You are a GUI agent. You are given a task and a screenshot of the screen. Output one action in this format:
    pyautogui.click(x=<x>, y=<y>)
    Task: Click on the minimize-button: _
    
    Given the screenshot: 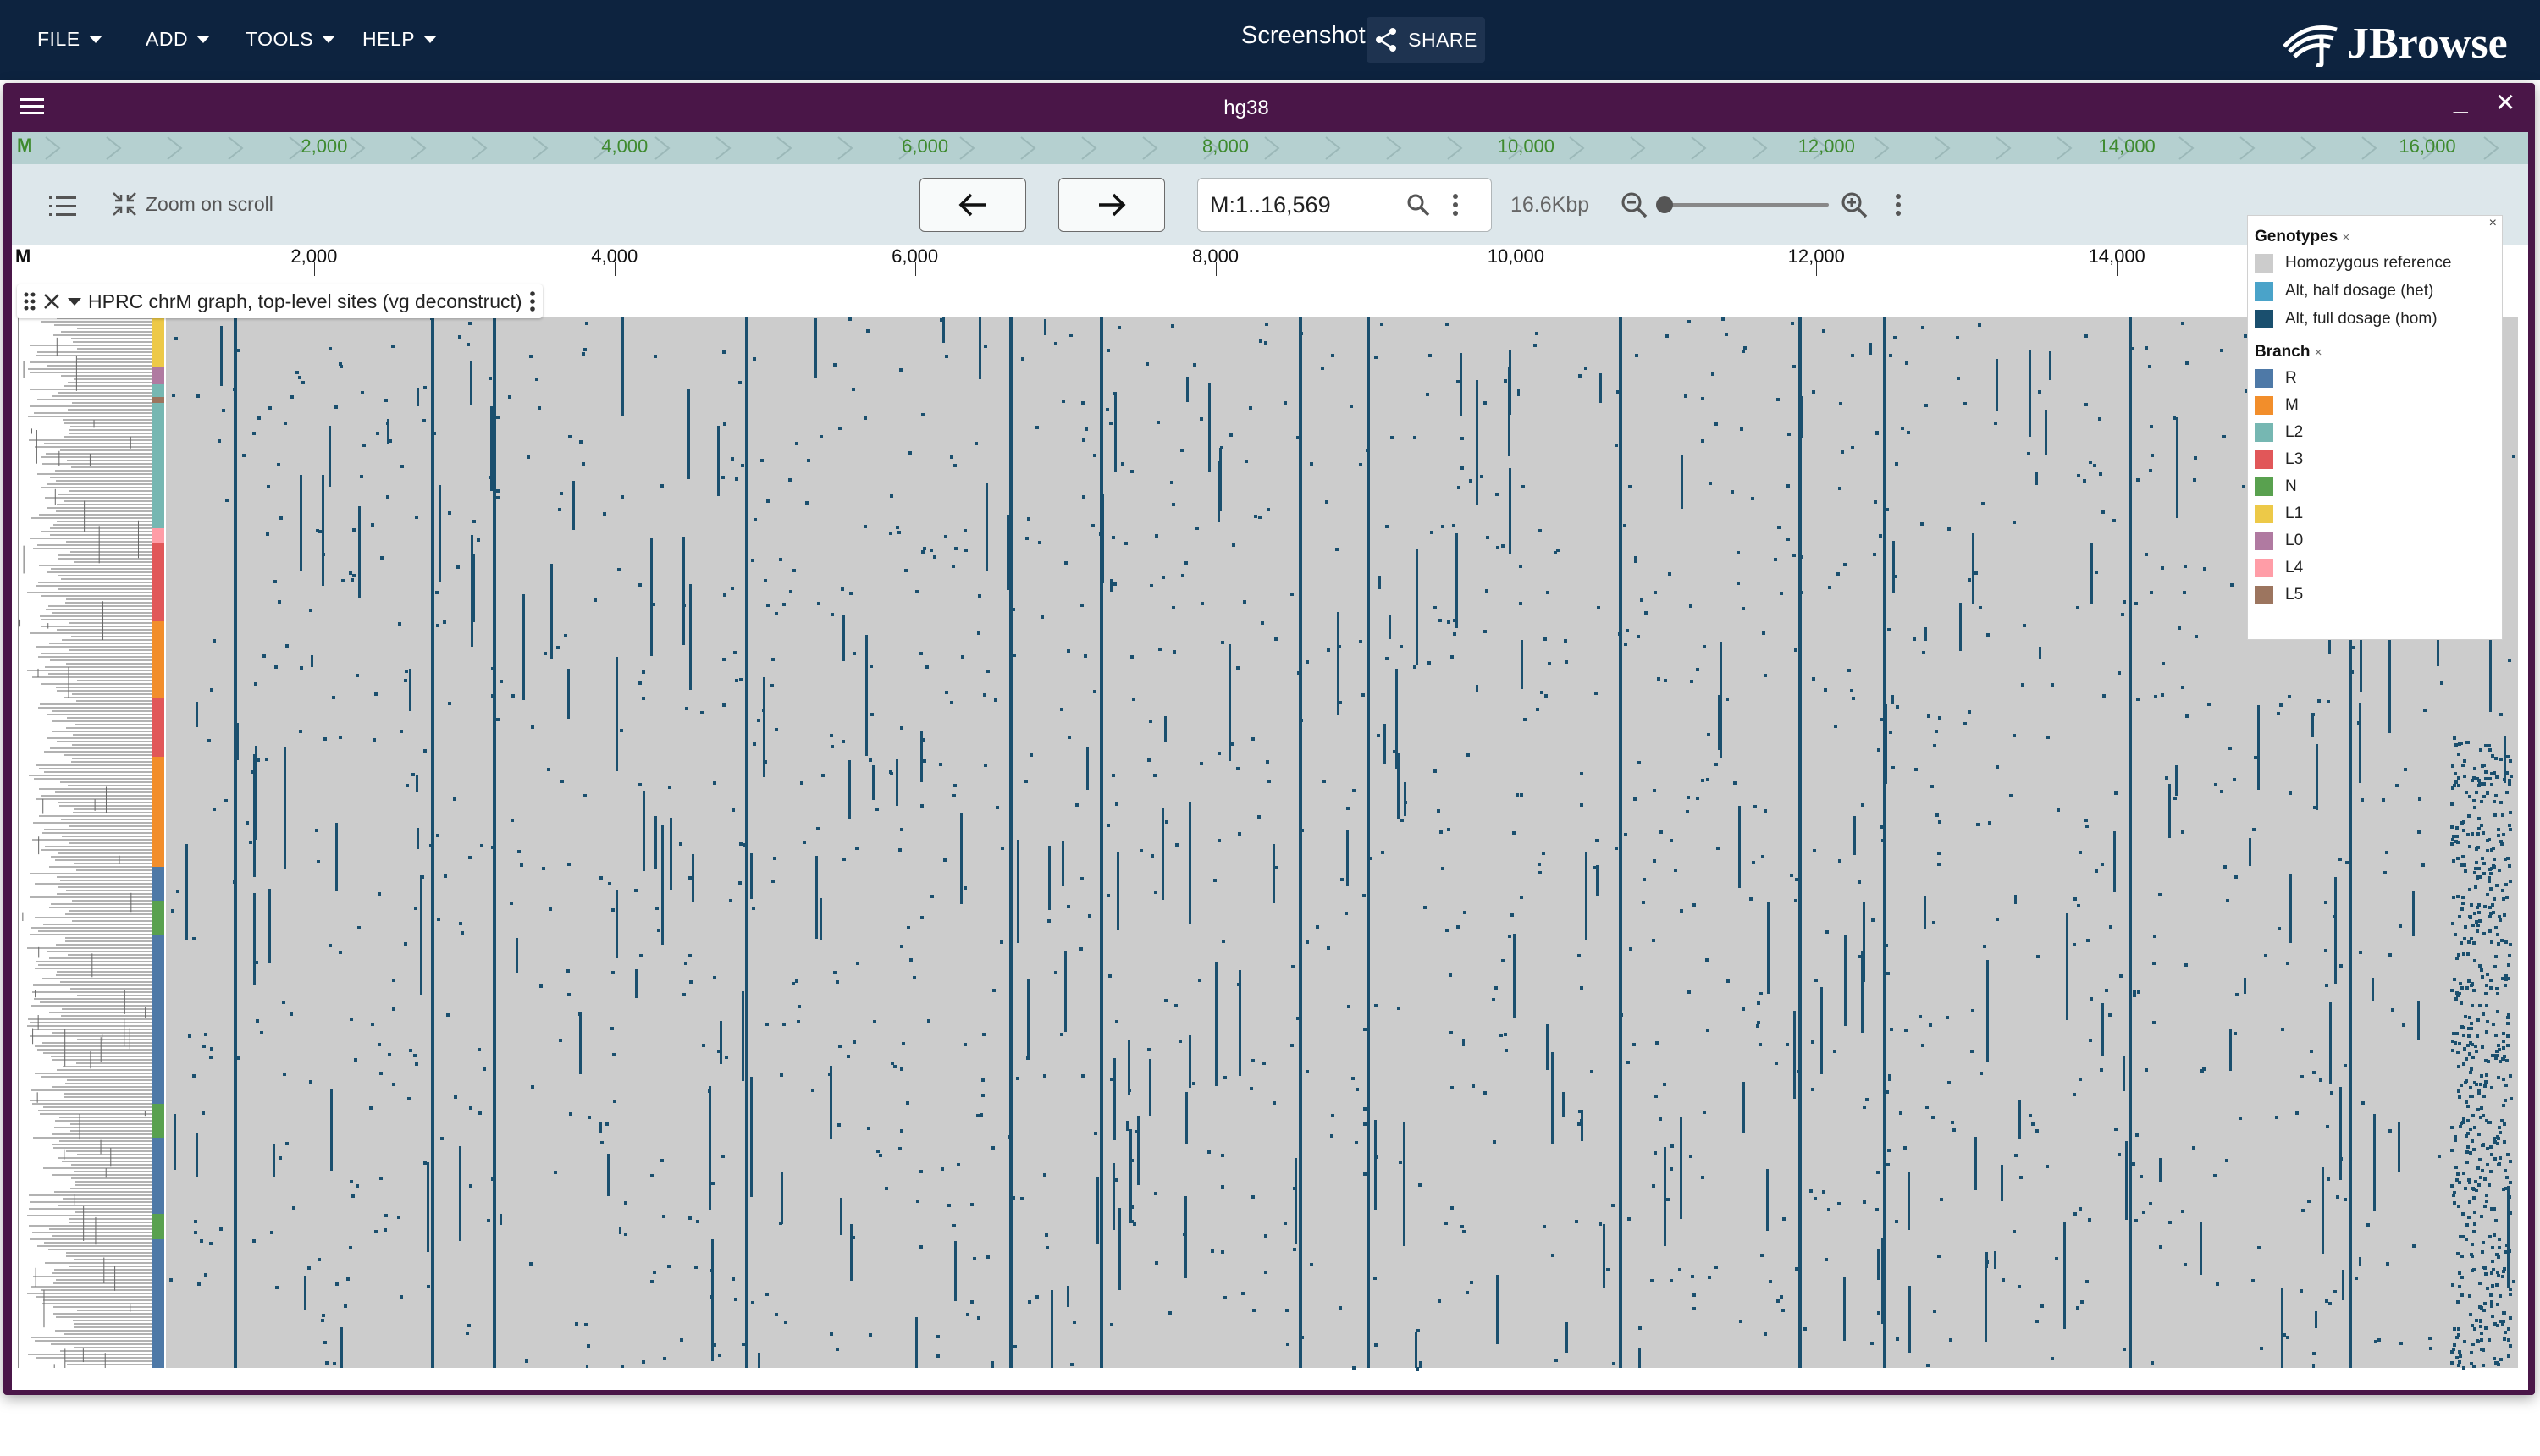 What is the action you would take?
    pyautogui.click(x=2461, y=100)
    